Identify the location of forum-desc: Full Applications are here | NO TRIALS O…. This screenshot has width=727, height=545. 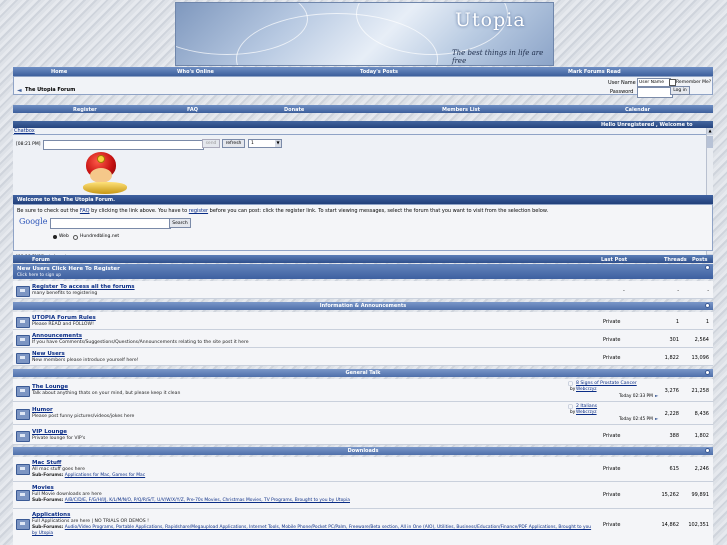
(90, 521).